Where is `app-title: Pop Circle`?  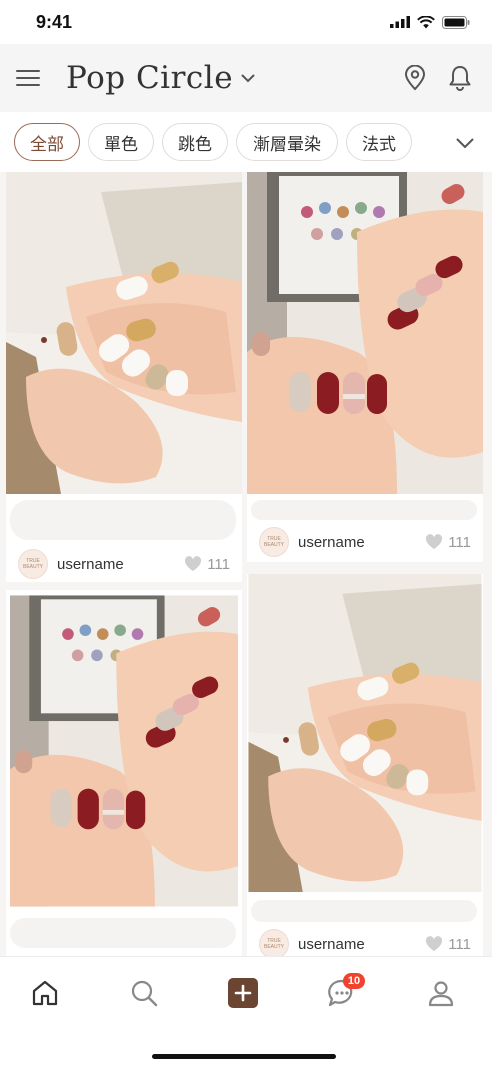
app-title: Pop Circle is located at coordinates (150, 78).